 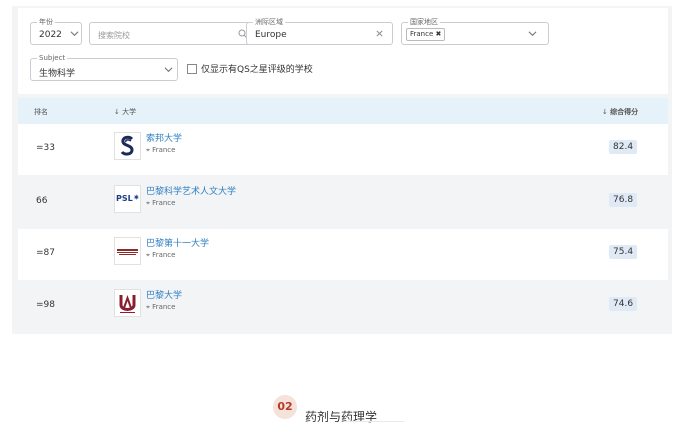 I want to click on table-row: =87 巴黎第十一大学 ⌖ France 75.4, so click(x=343, y=254).